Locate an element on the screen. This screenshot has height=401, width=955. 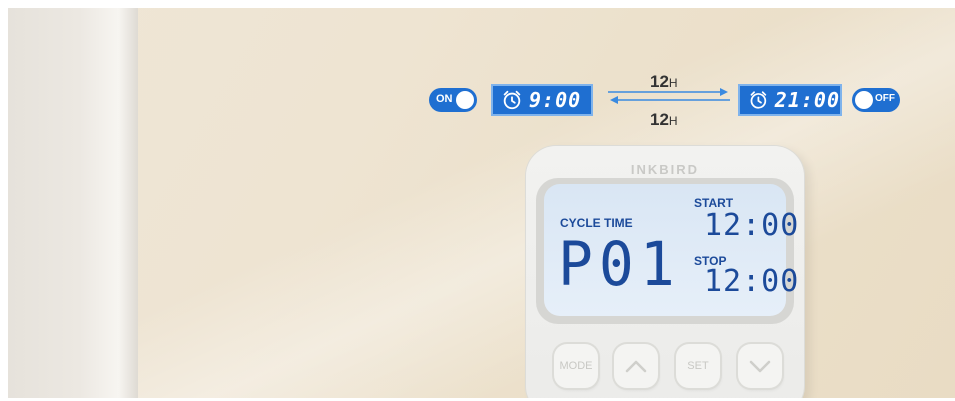
brand-logo: INKBIRD is located at coordinates (665, 169).